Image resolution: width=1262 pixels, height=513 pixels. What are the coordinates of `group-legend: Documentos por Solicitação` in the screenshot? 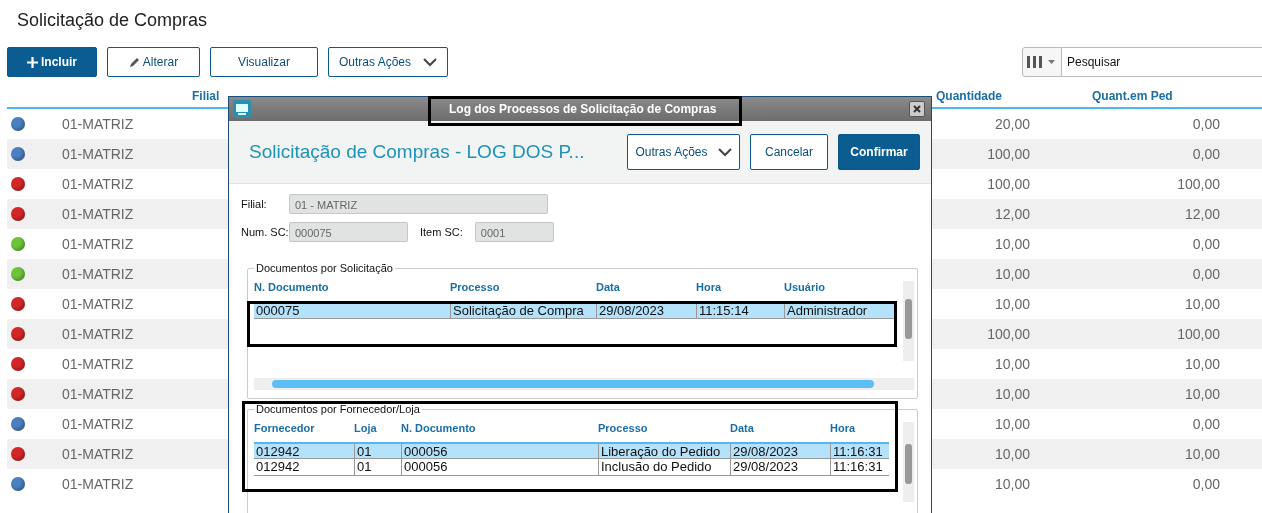 It's located at (324, 268).